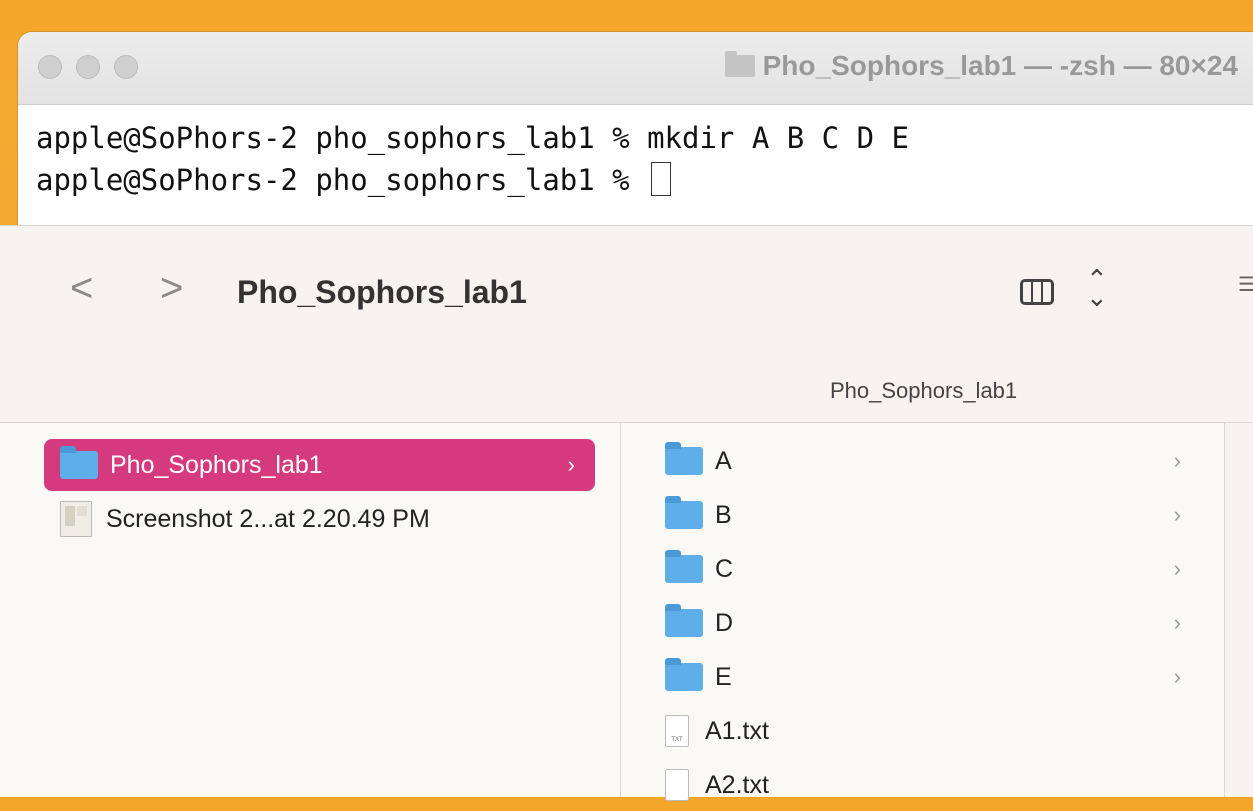 The width and height of the screenshot is (1253, 811). Describe the element at coordinates (76, 519) in the screenshot. I see `image-file-icon` at that location.